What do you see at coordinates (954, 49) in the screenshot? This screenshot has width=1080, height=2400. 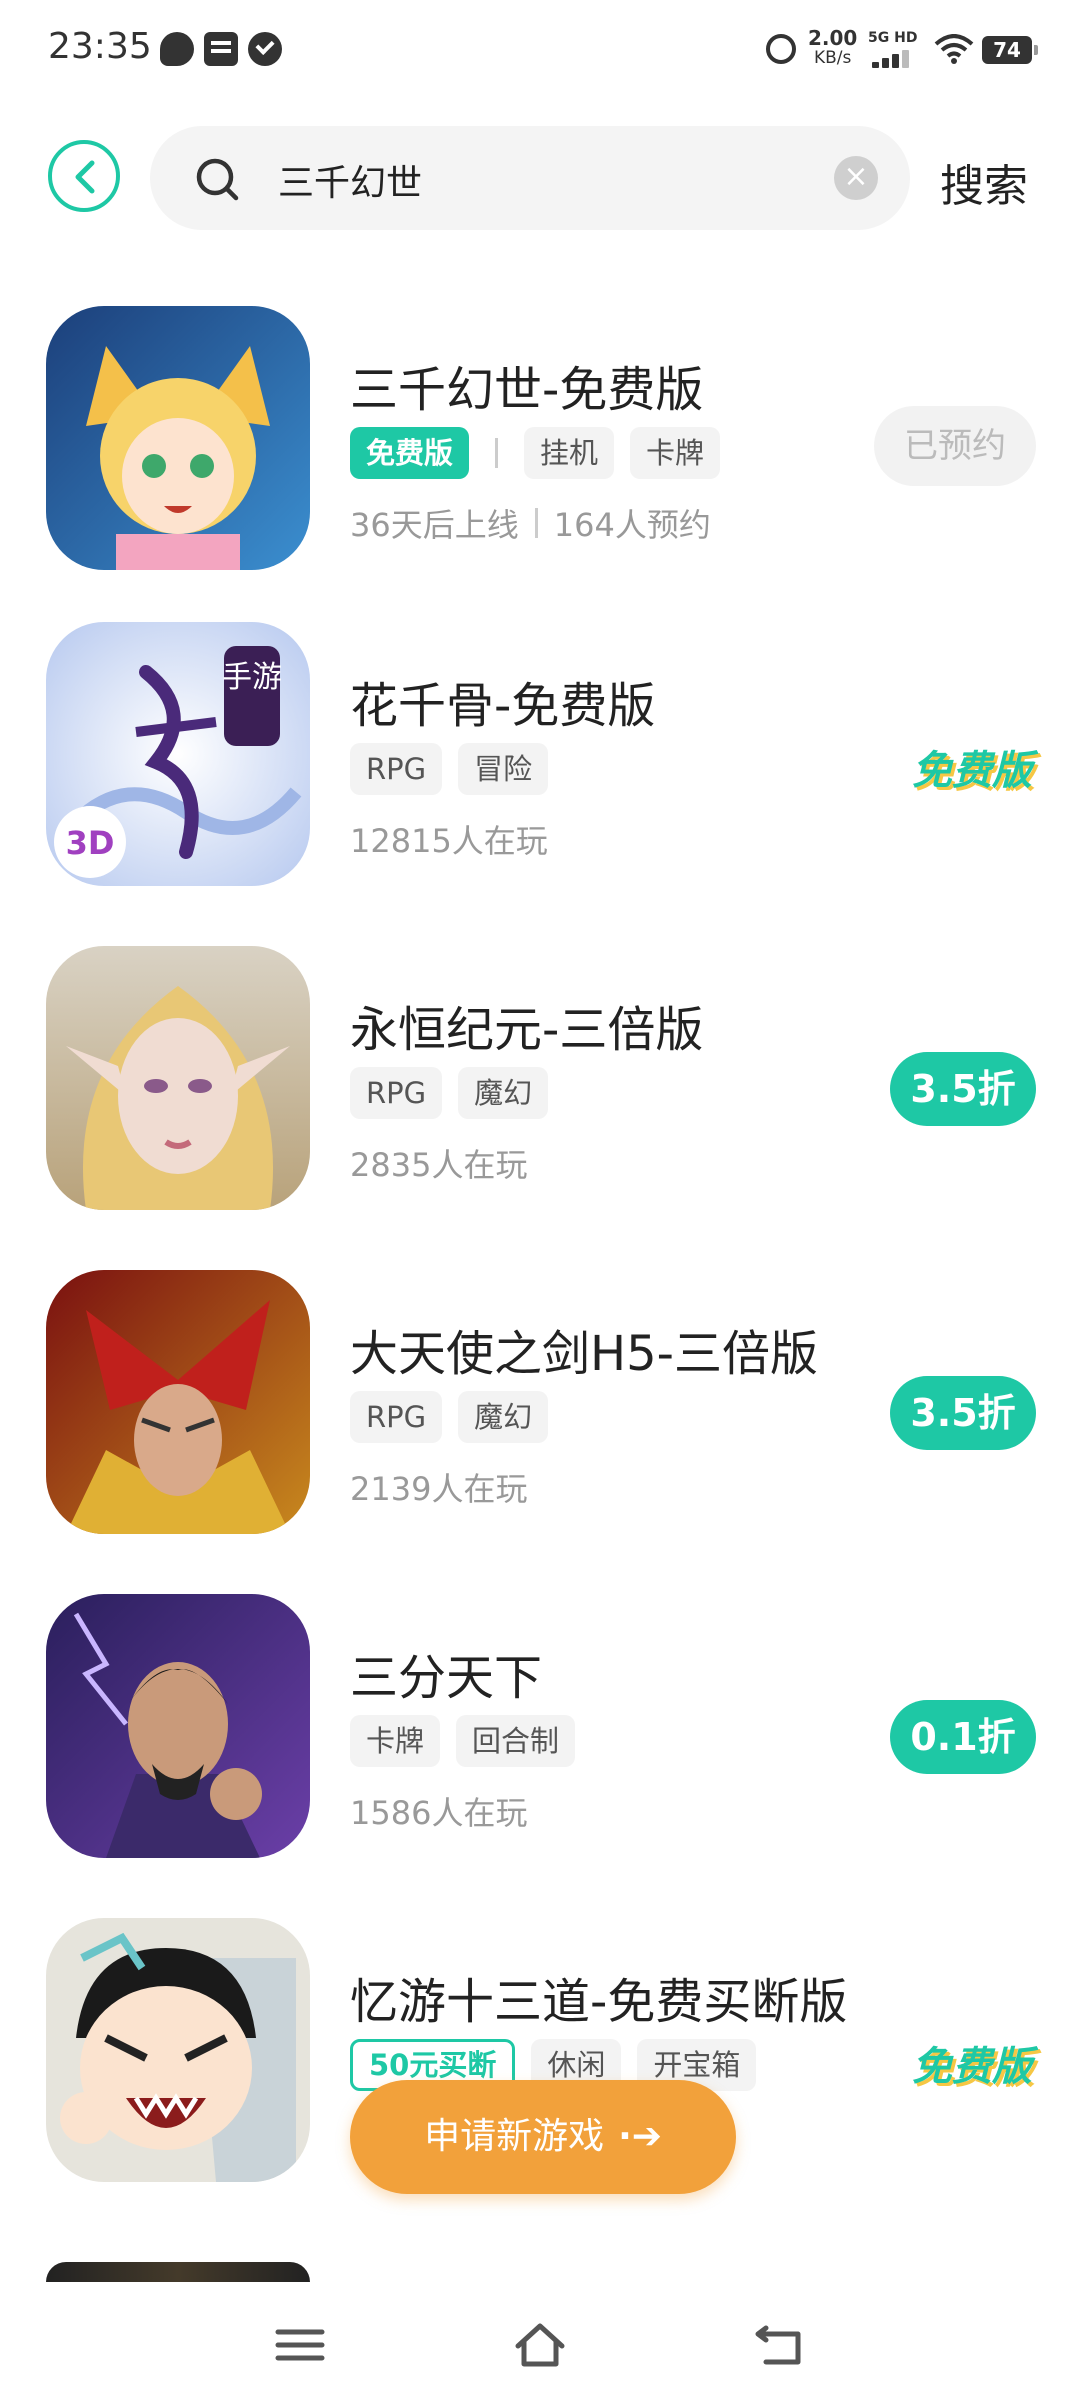 I see `wifi-icon` at bounding box center [954, 49].